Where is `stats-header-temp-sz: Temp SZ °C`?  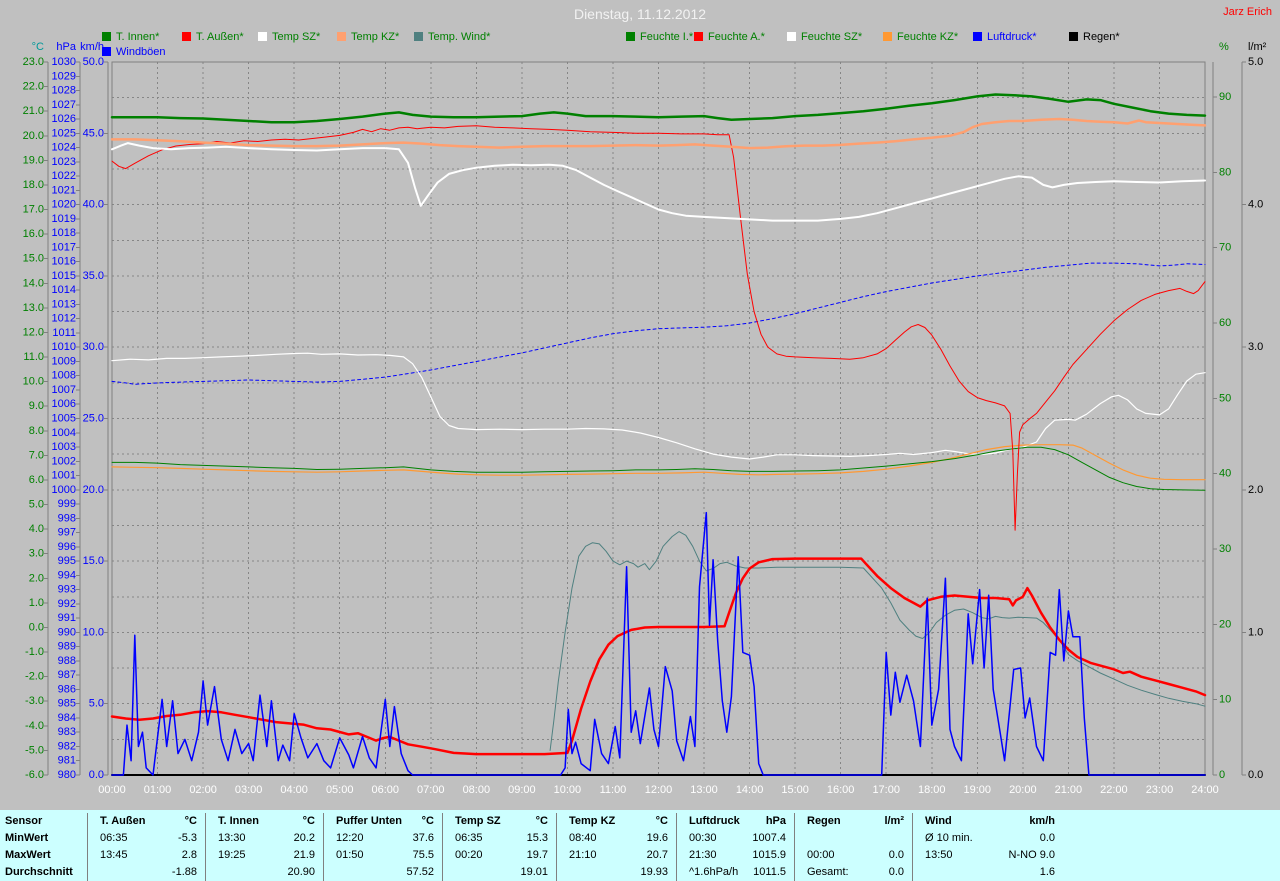
stats-header-temp-sz: Temp SZ °C is located at coordinates (499, 821).